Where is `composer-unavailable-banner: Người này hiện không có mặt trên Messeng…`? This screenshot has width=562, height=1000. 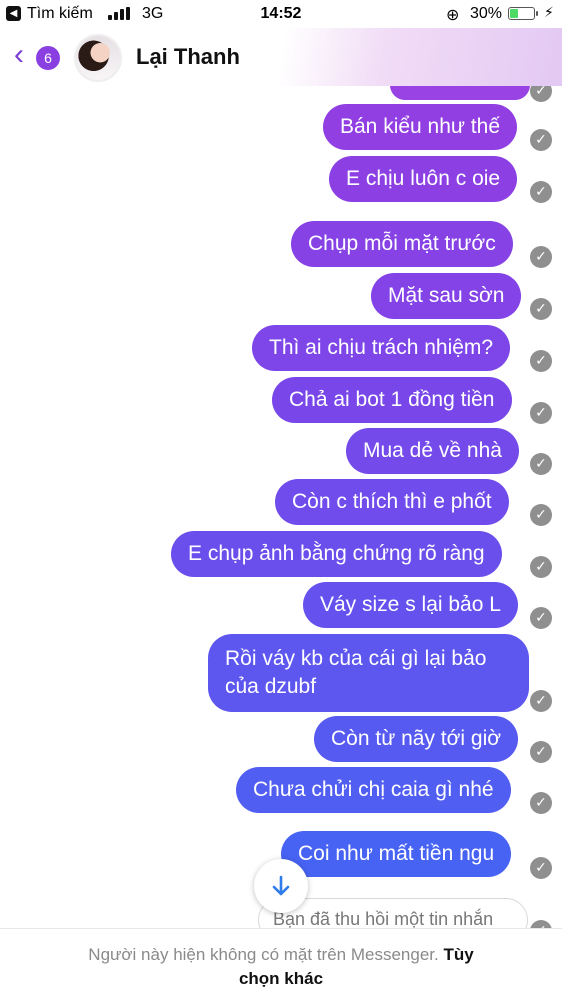 composer-unavailable-banner: Người này hiện không có mặt trên Messeng… is located at coordinates (281, 964).